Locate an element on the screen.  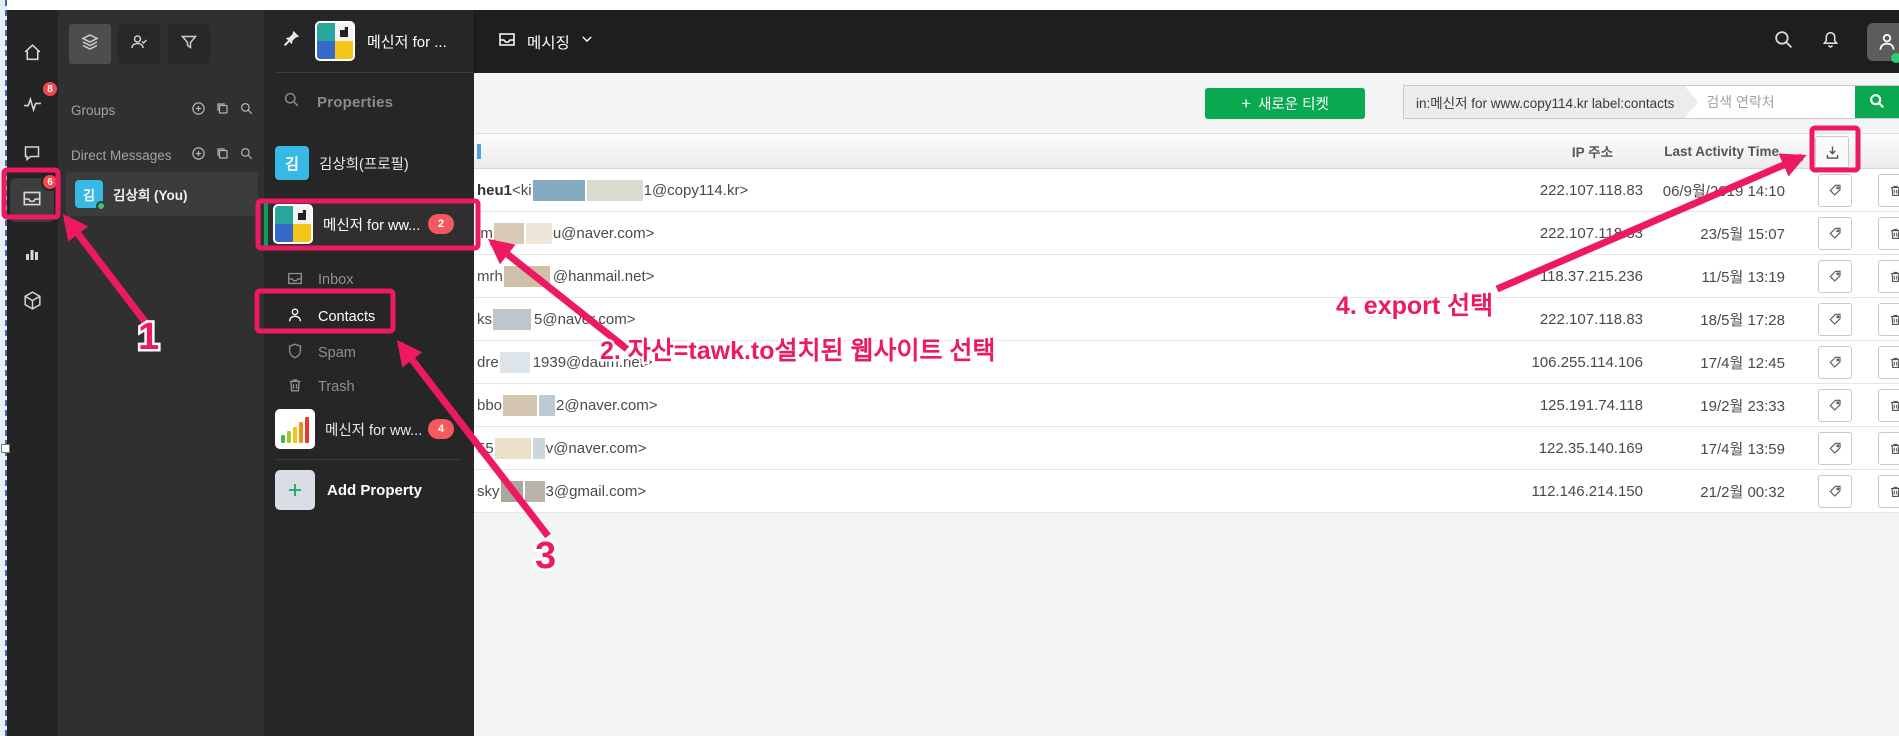
rail-item-home is located at coordinates (32, 55).